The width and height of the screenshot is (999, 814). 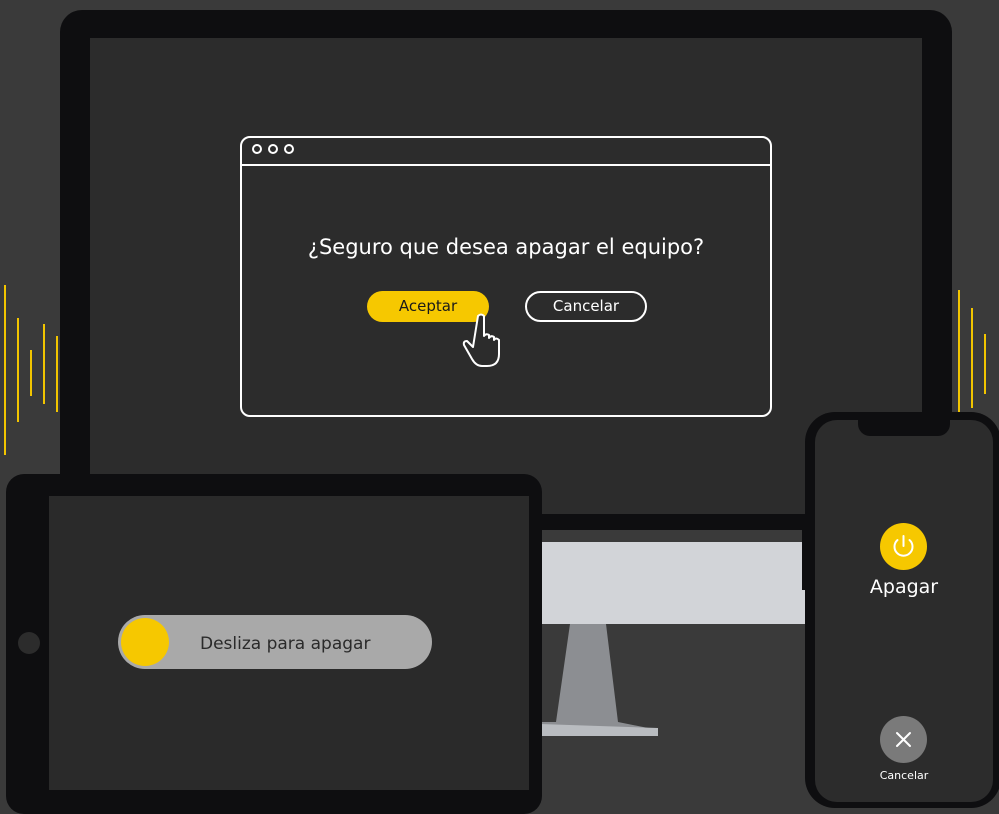 What do you see at coordinates (29, 643) in the screenshot?
I see `tablet-home-button` at bounding box center [29, 643].